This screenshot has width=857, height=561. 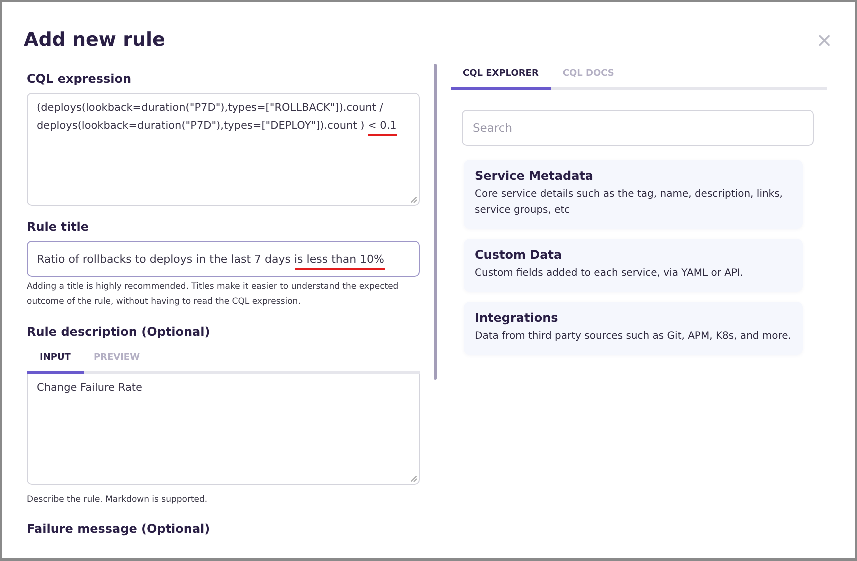 I want to click on field-label: CQL expression, so click(x=80, y=79).